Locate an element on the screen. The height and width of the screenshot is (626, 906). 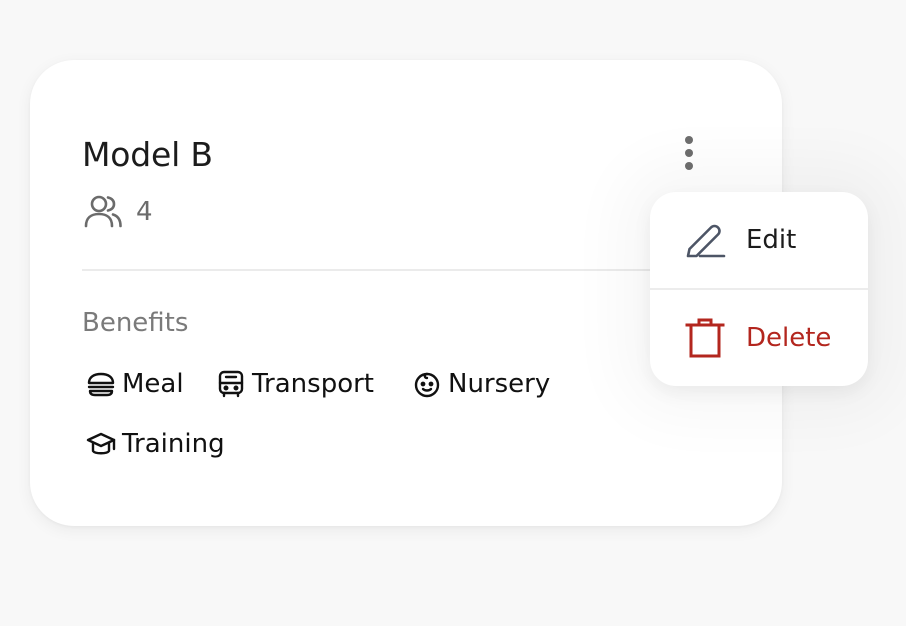
trash-icon is located at coordinates (706, 338).